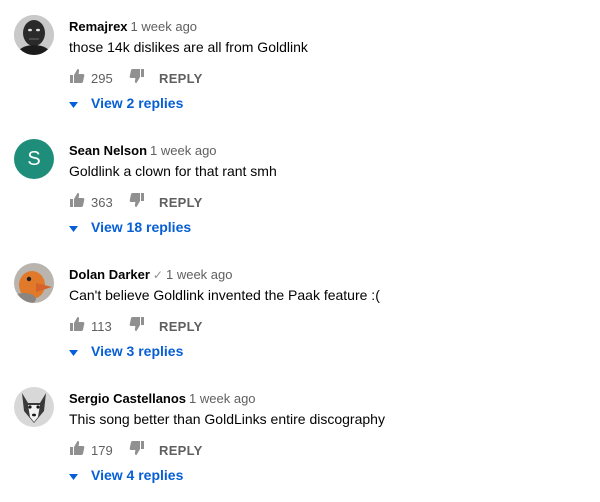  I want to click on comment-actions: 363 REPLY, so click(136, 202).